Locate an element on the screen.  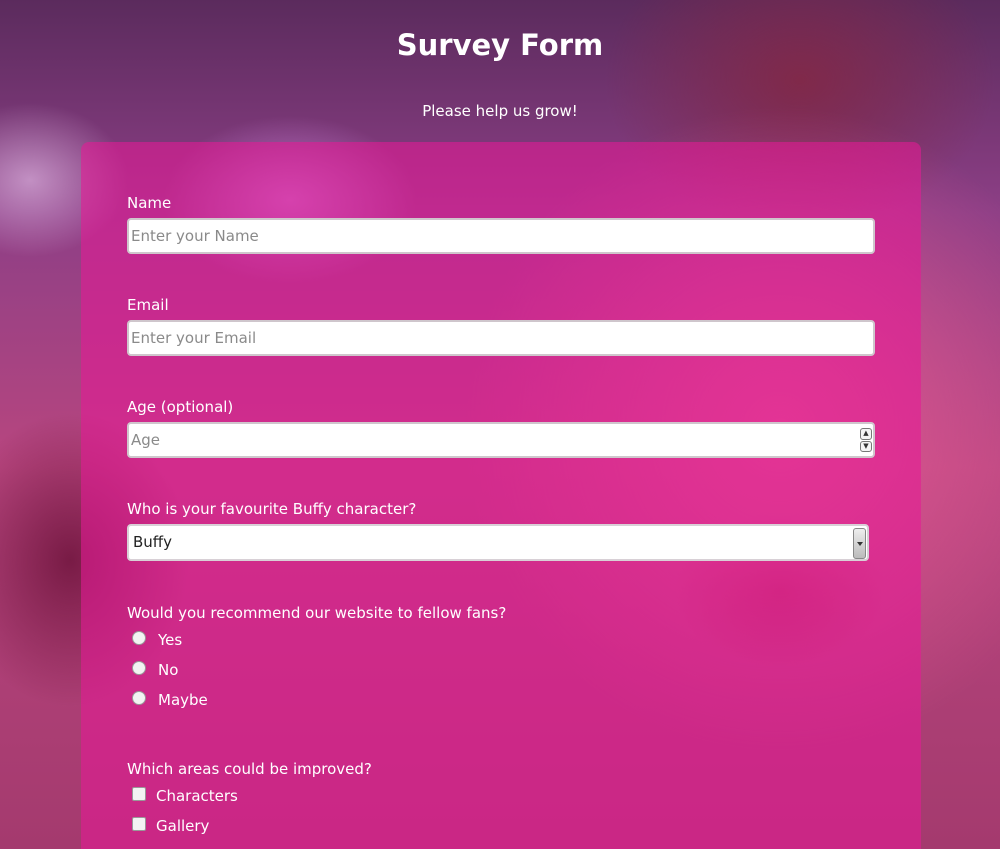
age-input is located at coordinates (501, 440).